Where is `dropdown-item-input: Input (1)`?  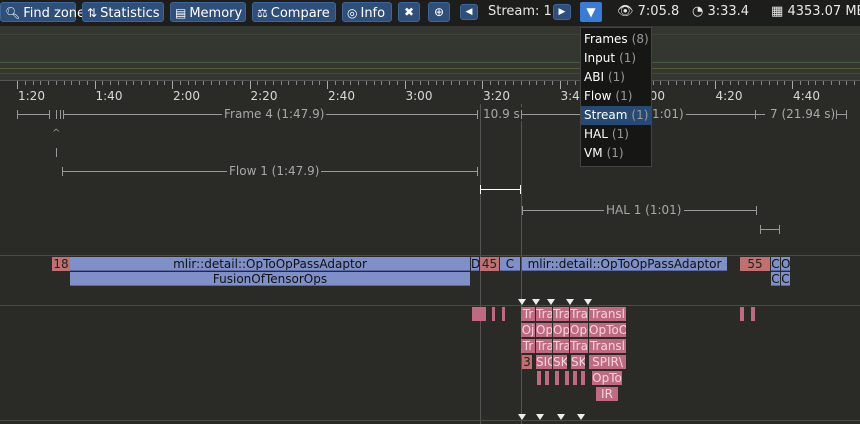 dropdown-item-input: Input (1) is located at coordinates (616, 58).